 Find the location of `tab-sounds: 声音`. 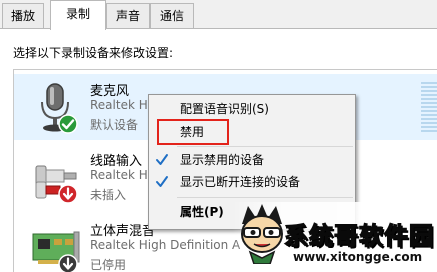

tab-sounds: 声音 is located at coordinates (128, 15).